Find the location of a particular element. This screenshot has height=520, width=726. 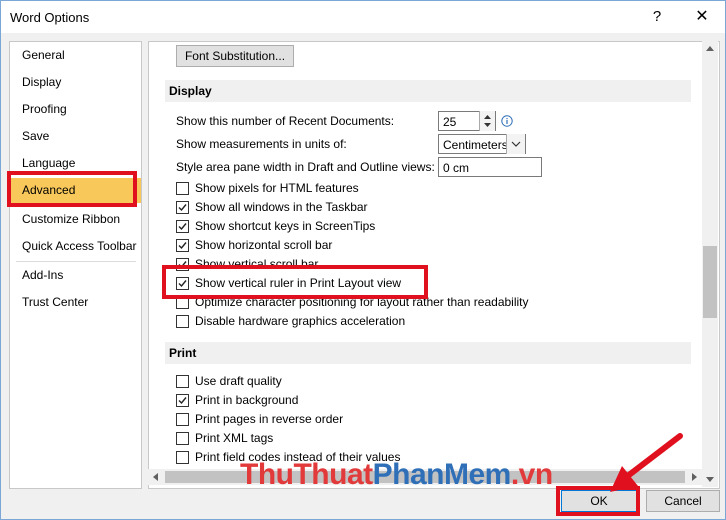

recent-docs-spinner: 25 is located at coordinates (467, 121).